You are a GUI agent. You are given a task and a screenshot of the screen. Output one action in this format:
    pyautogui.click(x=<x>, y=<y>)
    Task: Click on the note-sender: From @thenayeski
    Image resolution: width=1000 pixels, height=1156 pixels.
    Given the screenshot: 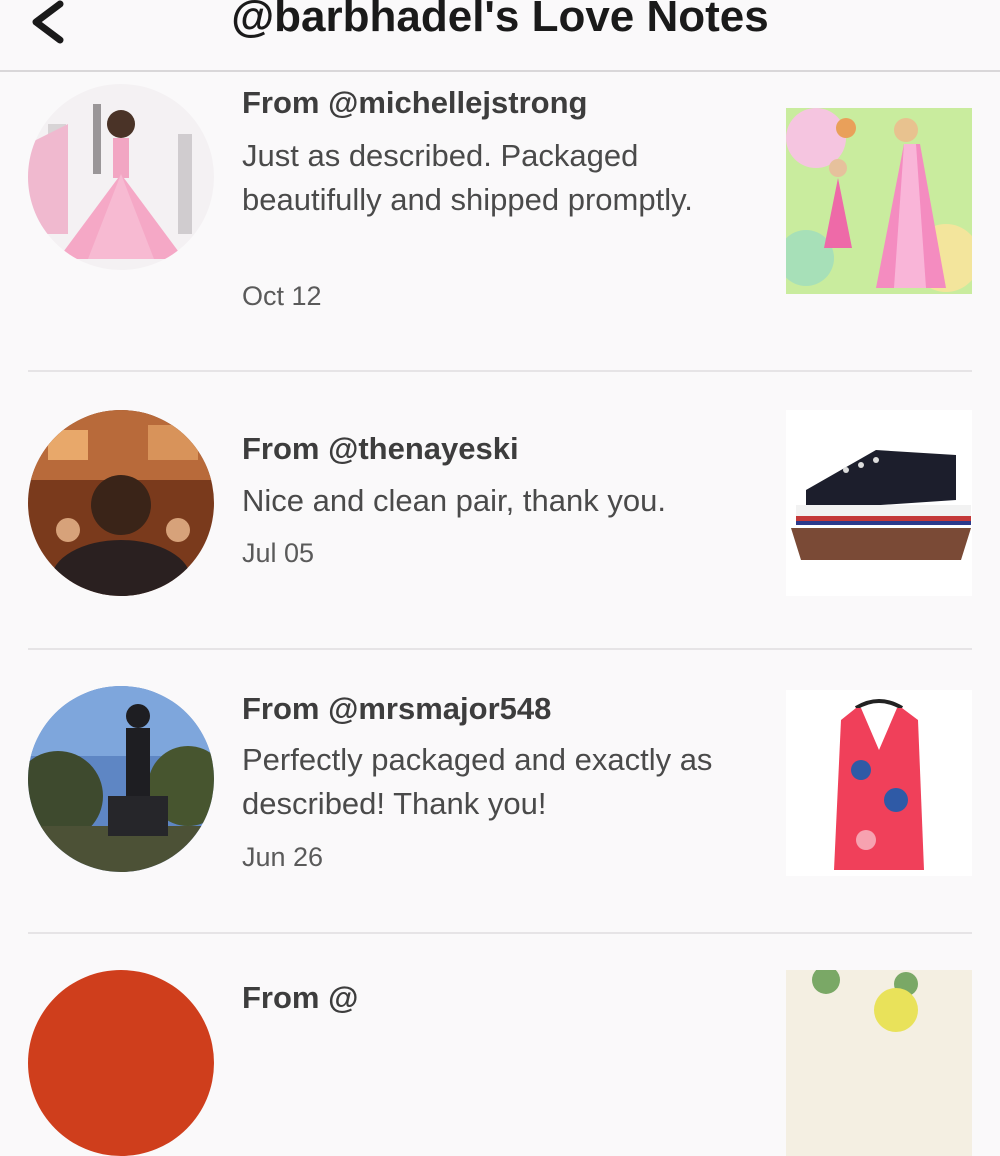 What is the action you would take?
    pyautogui.click(x=380, y=449)
    